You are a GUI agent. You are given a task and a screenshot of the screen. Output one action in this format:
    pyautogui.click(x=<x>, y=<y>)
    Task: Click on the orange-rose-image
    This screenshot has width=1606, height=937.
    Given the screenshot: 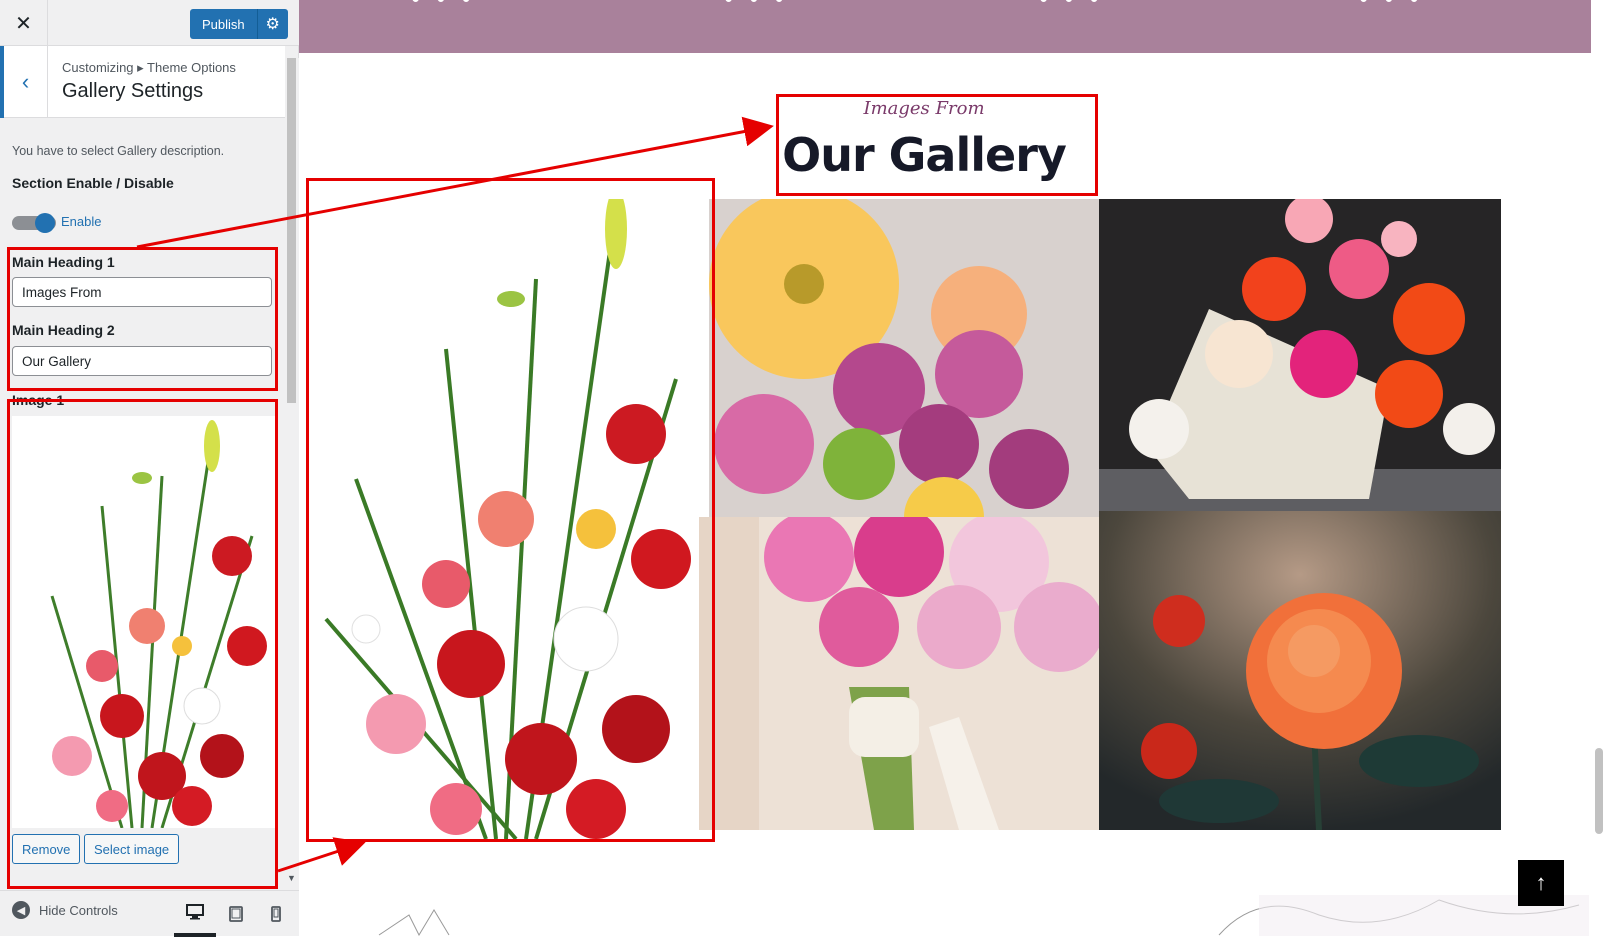 What is the action you would take?
    pyautogui.click(x=1300, y=670)
    